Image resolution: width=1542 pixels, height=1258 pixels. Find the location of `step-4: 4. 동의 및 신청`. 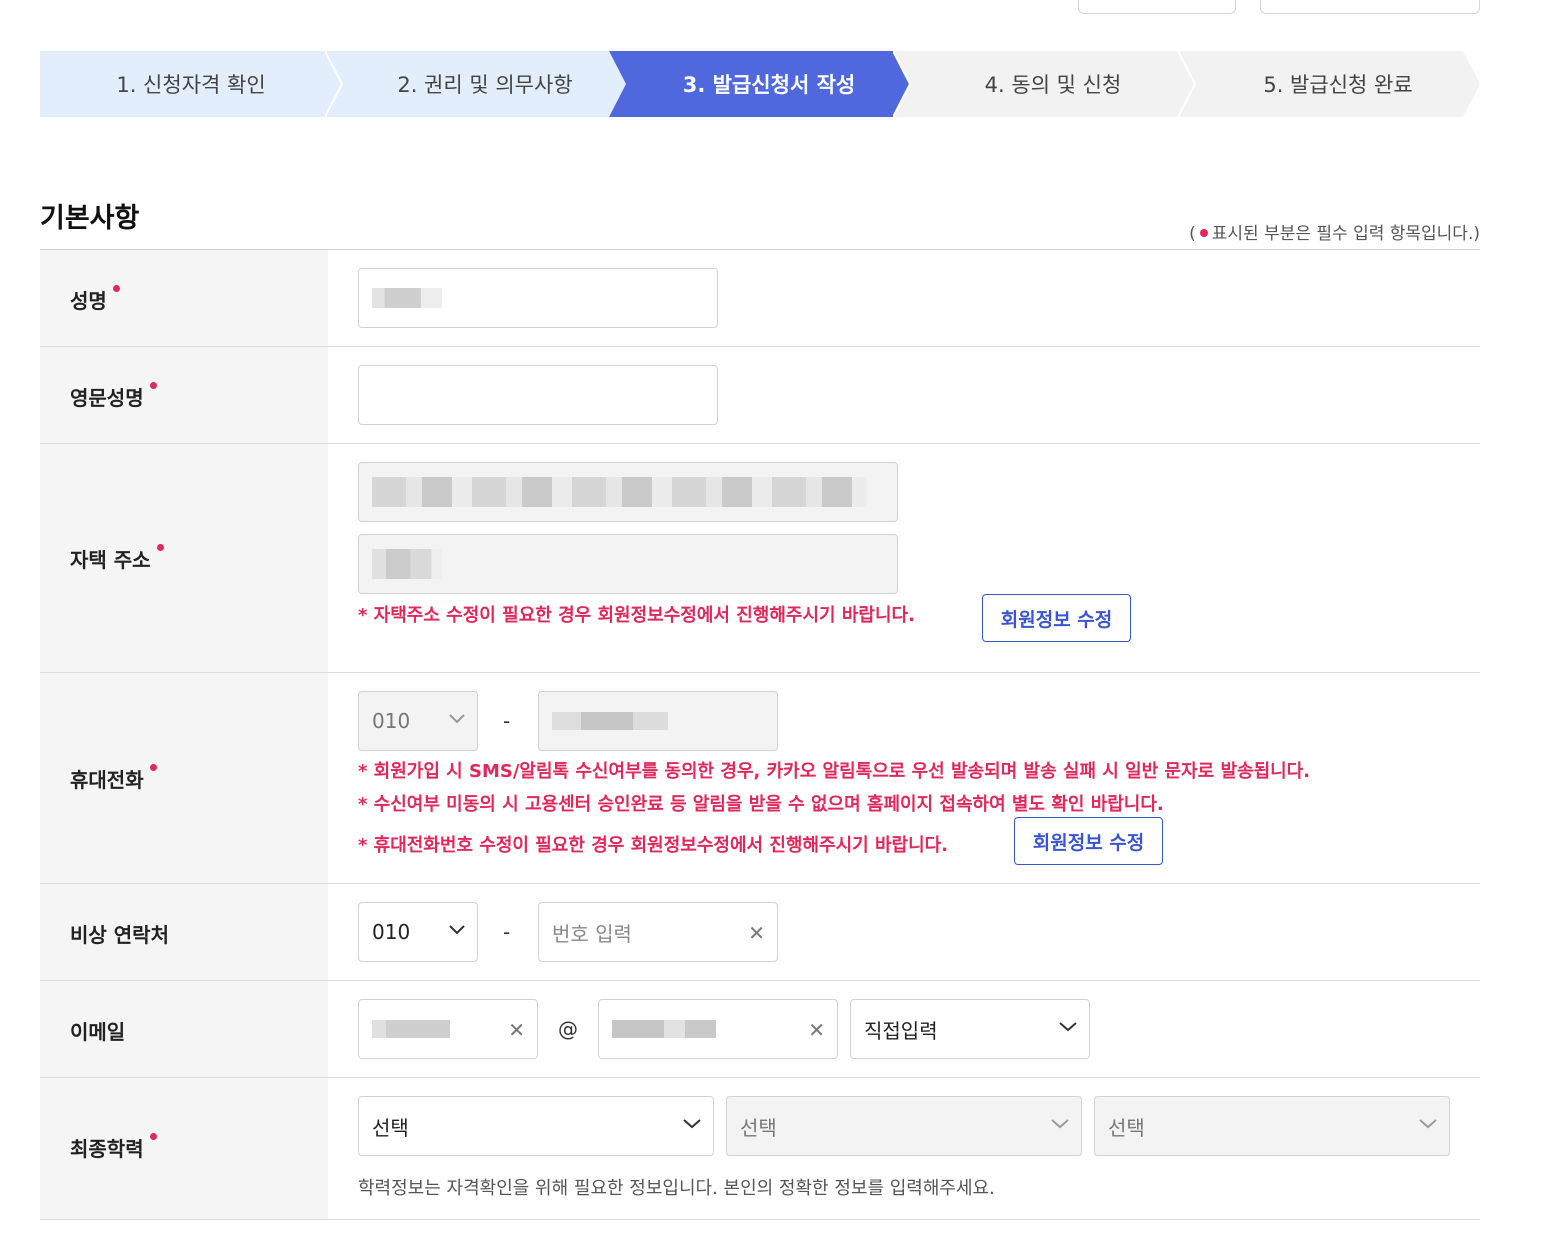

step-4: 4. 동의 및 신청 is located at coordinates (1044, 84).